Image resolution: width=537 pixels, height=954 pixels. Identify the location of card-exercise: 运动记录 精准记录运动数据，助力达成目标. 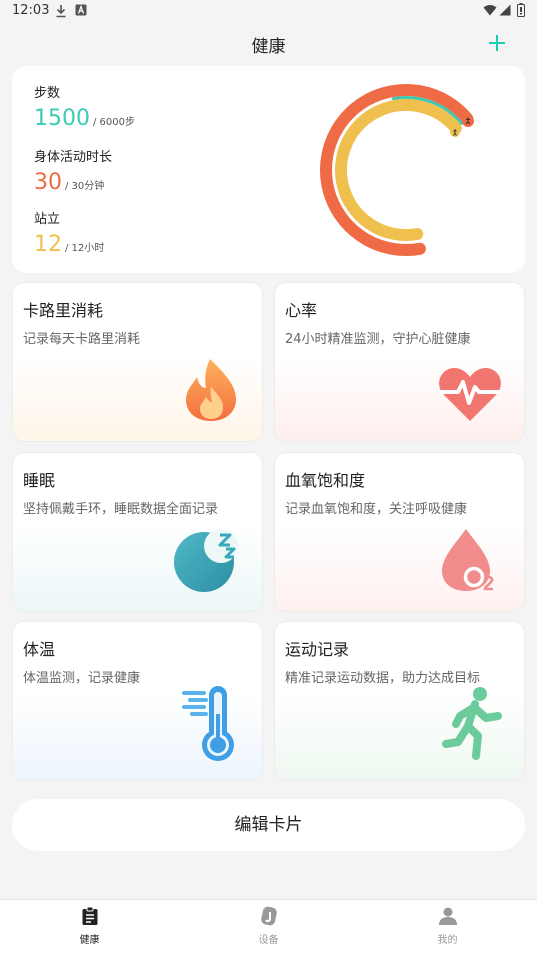
(399, 701).